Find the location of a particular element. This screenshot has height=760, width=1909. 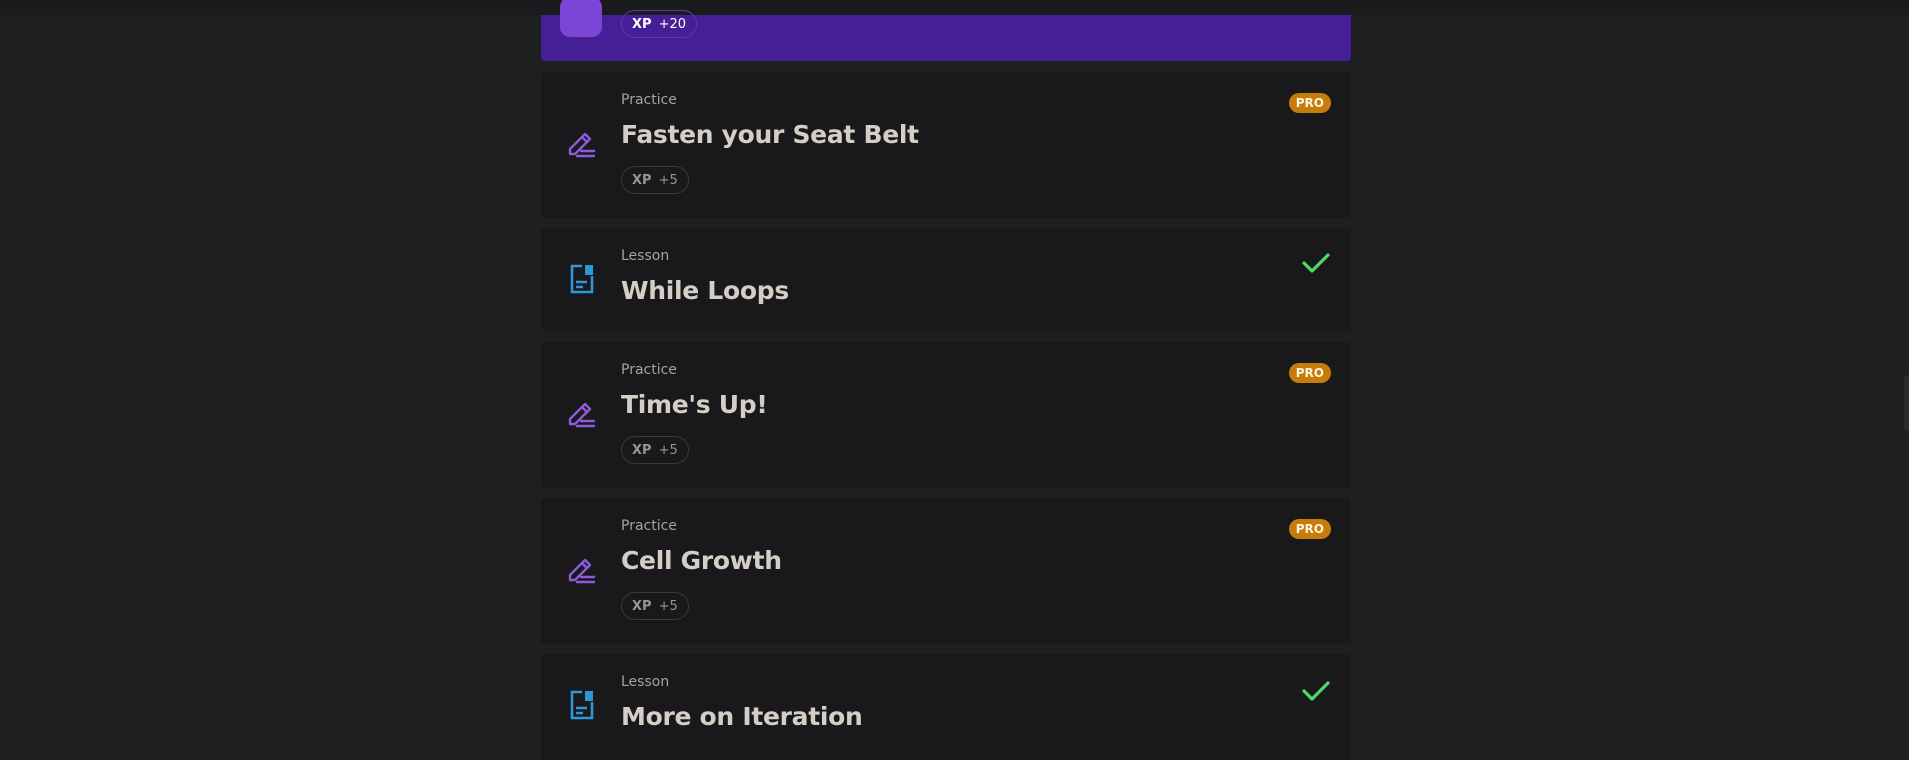

xp-pill: XP +20 is located at coordinates (659, 24).